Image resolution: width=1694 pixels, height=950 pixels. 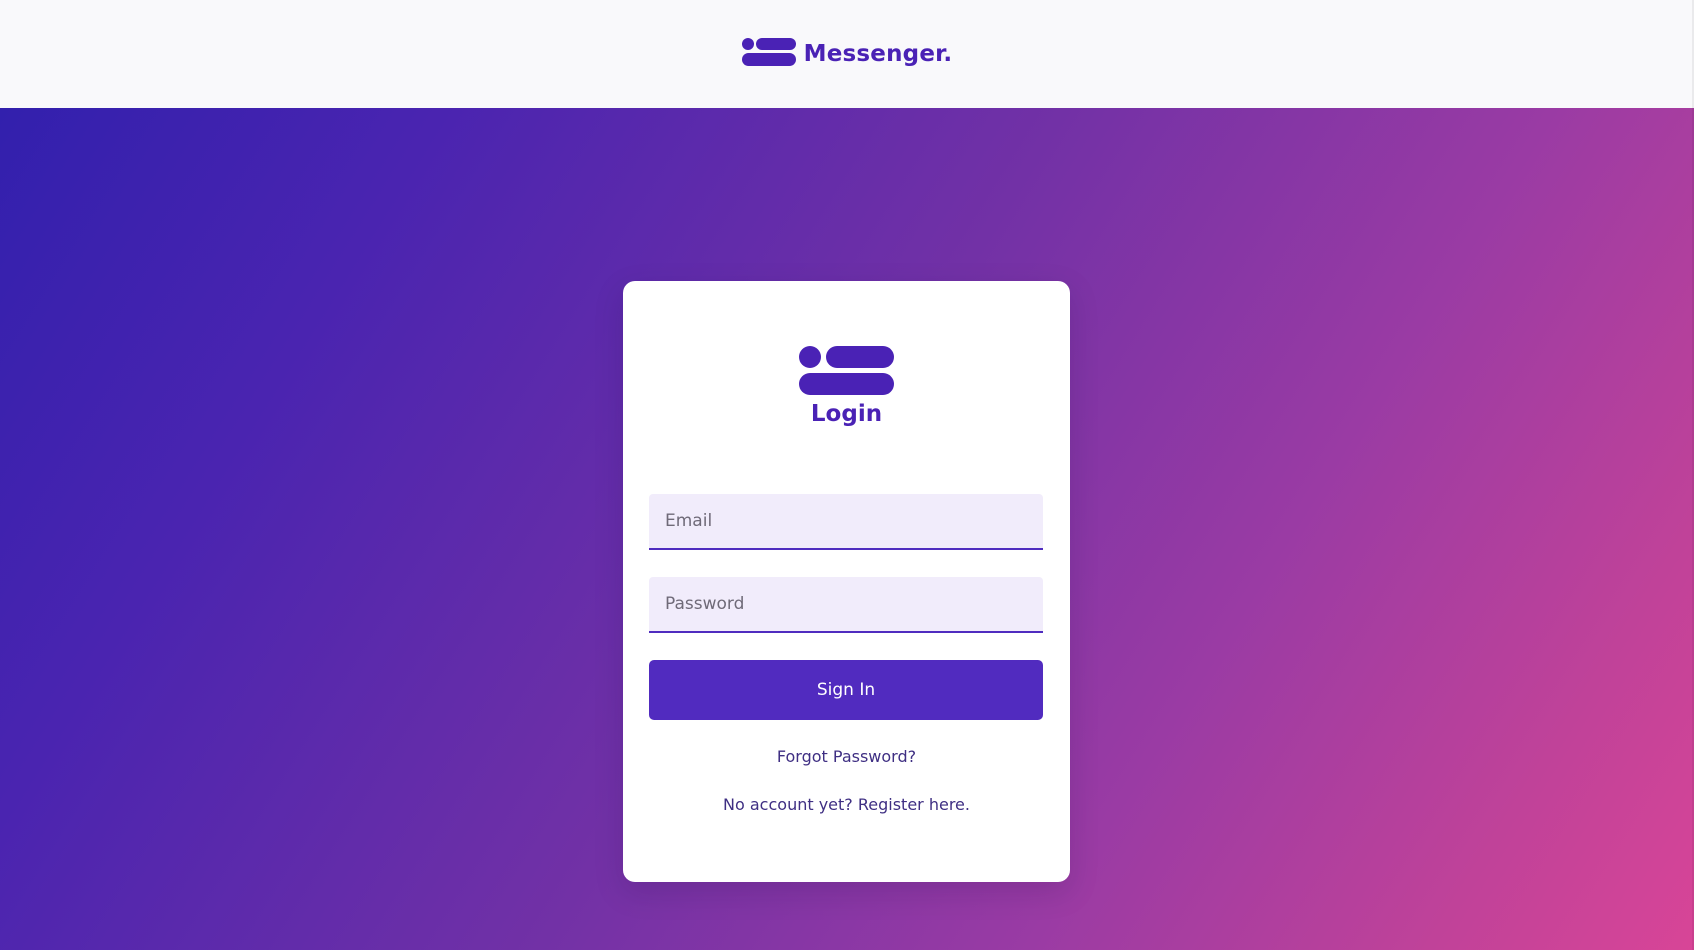 I want to click on password-input, so click(x=846, y=605).